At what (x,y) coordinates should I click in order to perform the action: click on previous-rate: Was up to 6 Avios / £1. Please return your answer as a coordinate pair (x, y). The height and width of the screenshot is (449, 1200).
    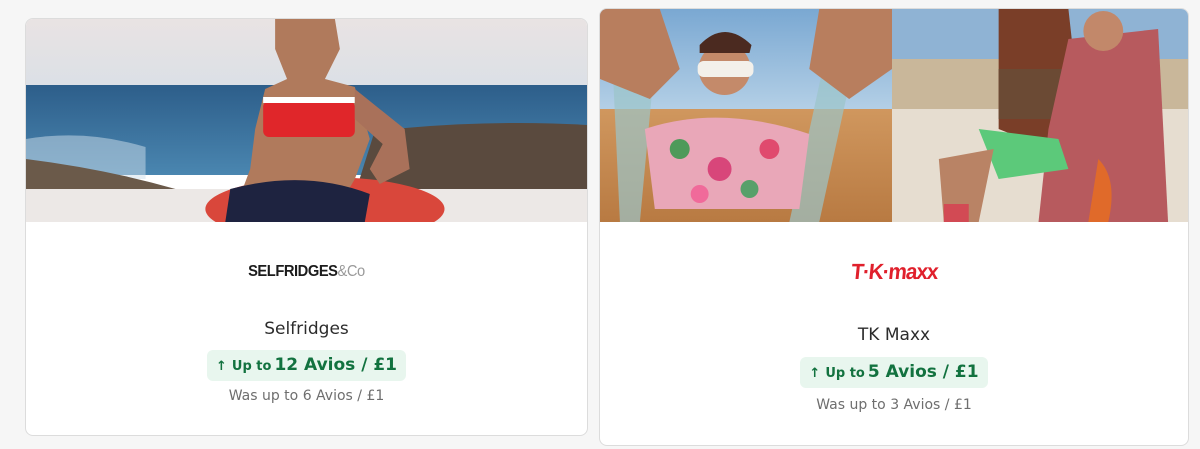
    Looking at the image, I should click on (306, 396).